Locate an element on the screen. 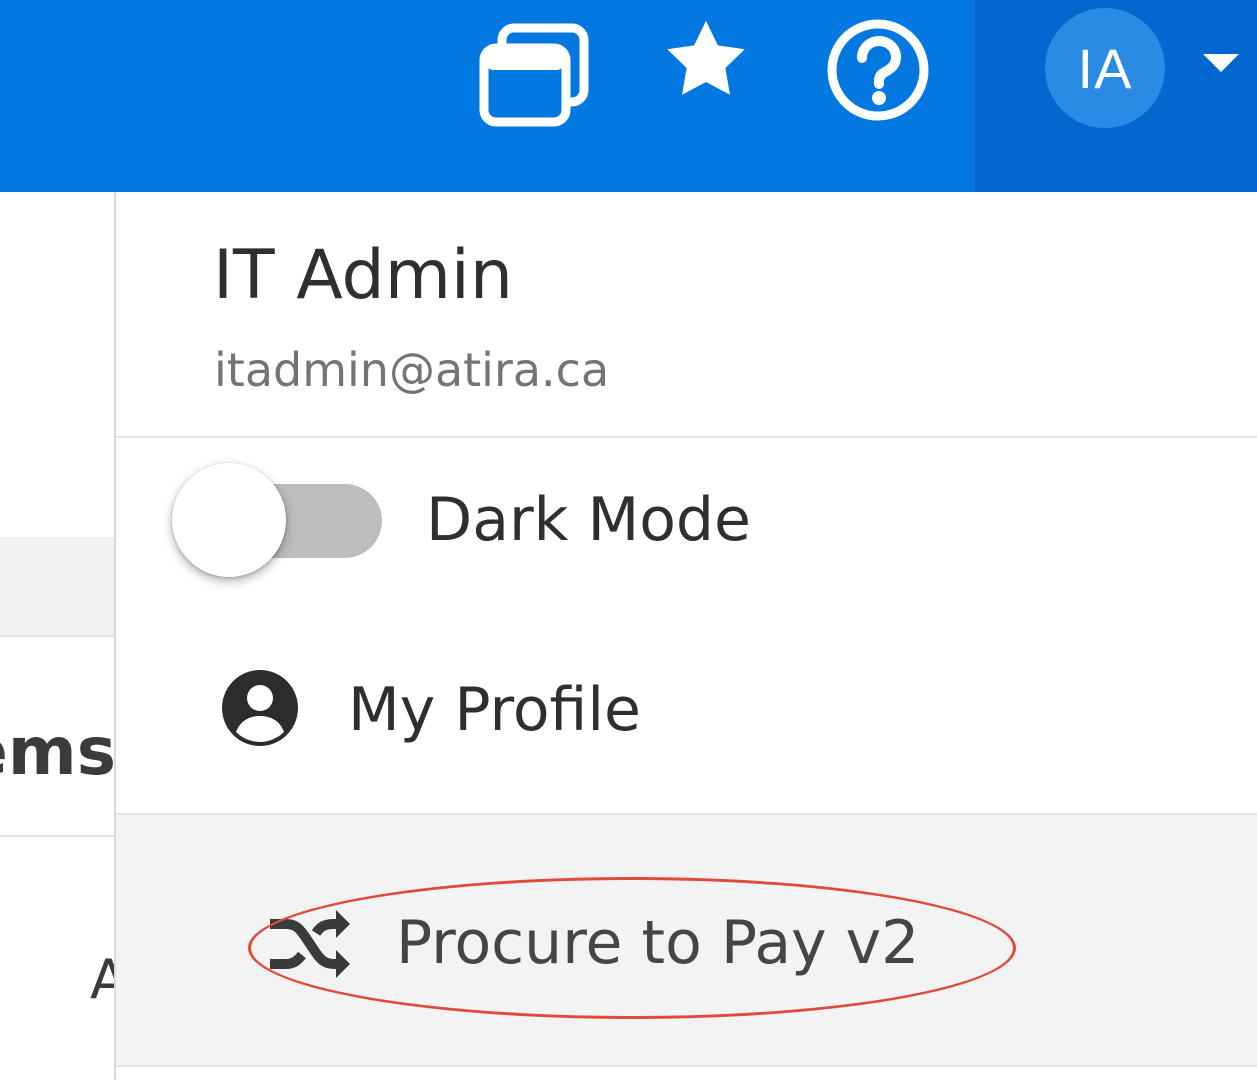  help-icon is located at coordinates (878, 70).